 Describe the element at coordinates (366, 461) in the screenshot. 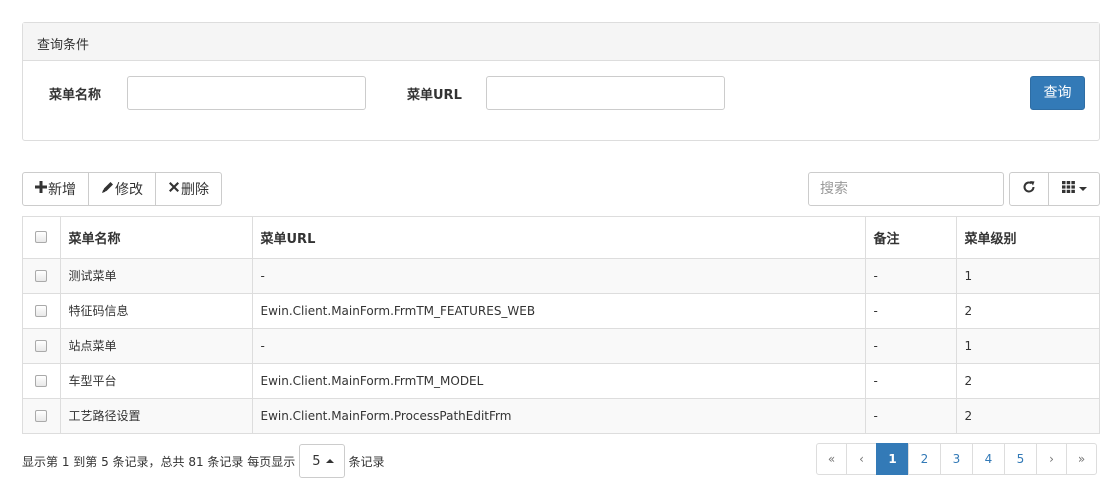

I see `pagination-info-suffix: 条记录` at that location.